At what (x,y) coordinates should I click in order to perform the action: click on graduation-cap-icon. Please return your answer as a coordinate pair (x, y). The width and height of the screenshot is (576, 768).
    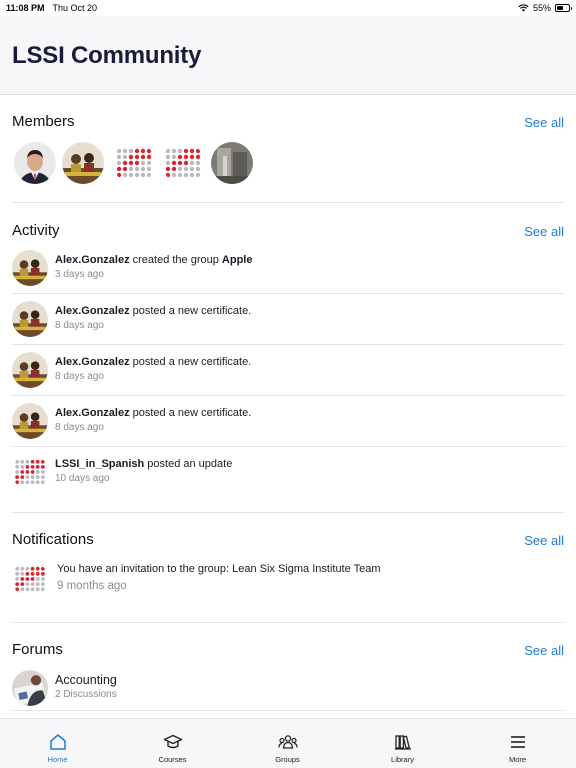
    Looking at the image, I should click on (172, 741).